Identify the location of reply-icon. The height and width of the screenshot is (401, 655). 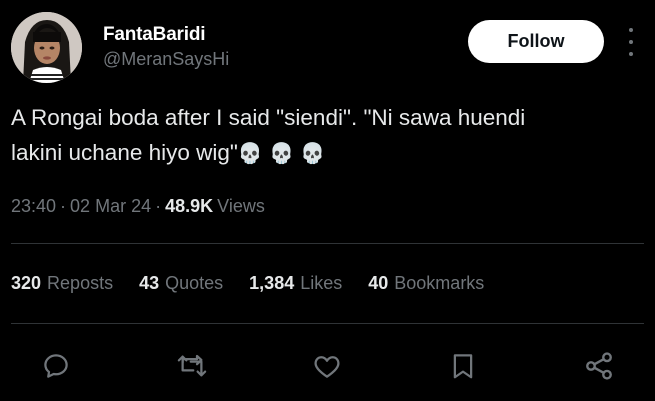
(56, 366).